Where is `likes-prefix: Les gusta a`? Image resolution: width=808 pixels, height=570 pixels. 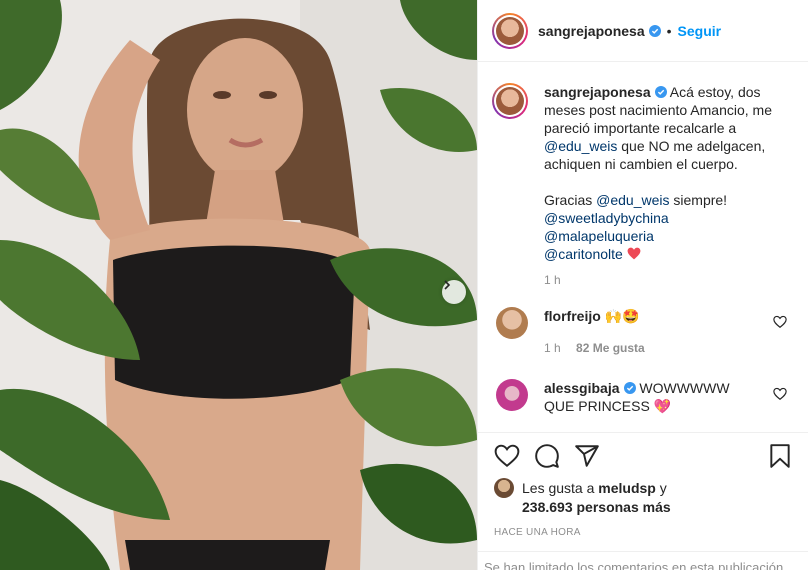 likes-prefix: Les gusta a is located at coordinates (558, 488).